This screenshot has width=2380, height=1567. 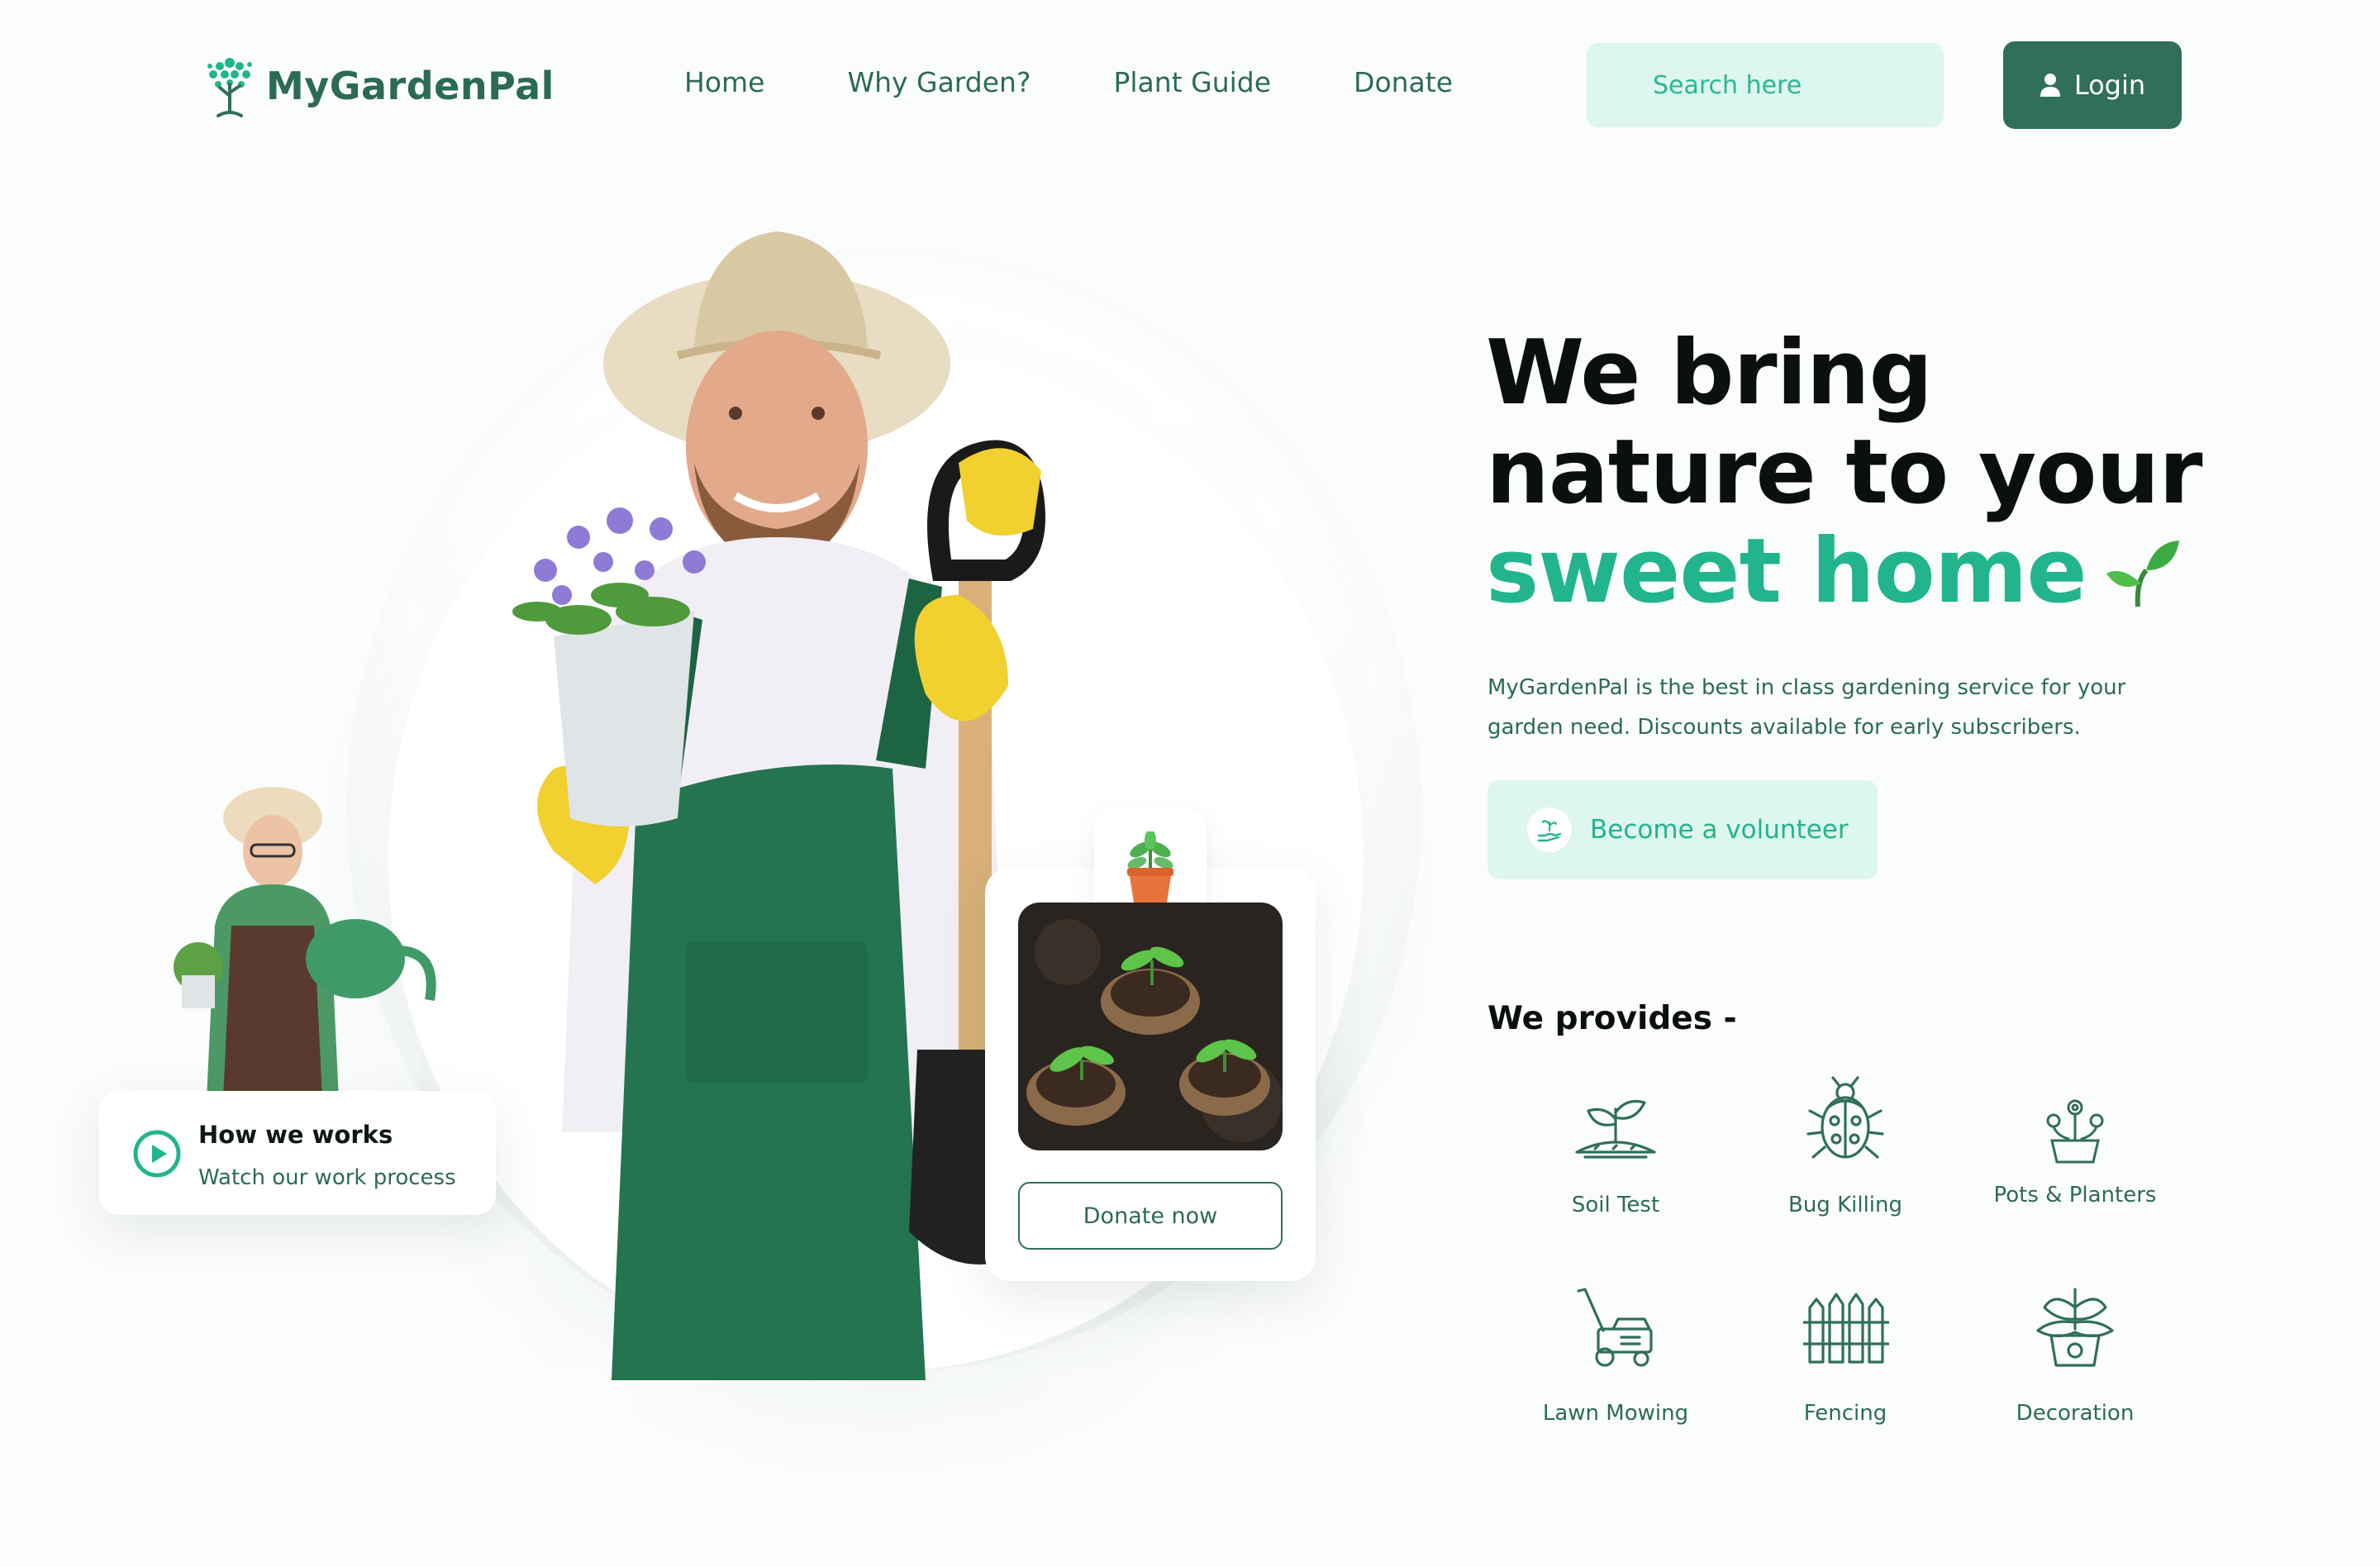 What do you see at coordinates (1845, 1169) in the screenshot?
I see `service-bug-killing: Bug Killing` at bounding box center [1845, 1169].